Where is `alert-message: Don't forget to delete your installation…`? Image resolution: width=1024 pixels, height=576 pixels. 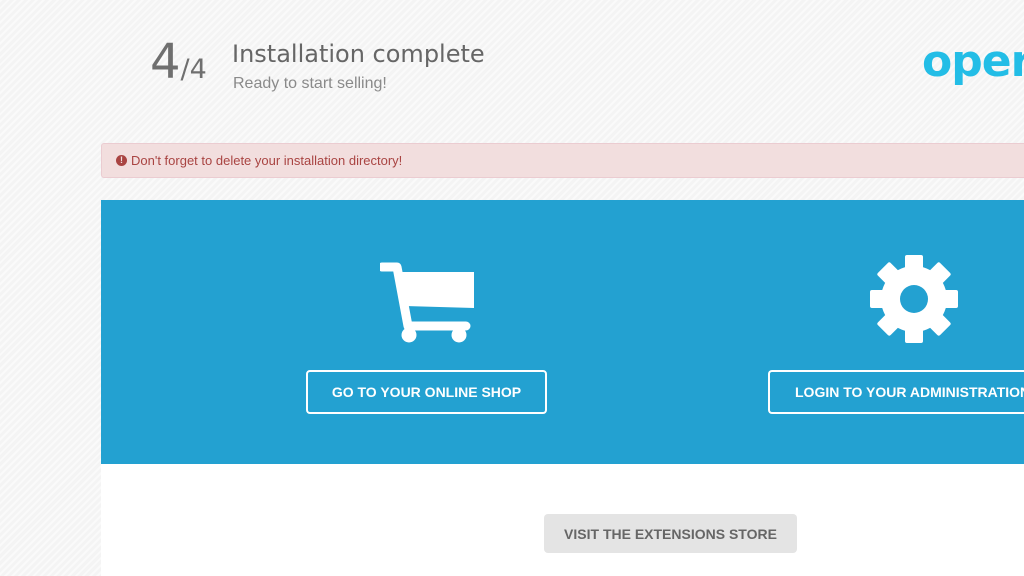 alert-message: Don't forget to delete your installation… is located at coordinates (267, 160).